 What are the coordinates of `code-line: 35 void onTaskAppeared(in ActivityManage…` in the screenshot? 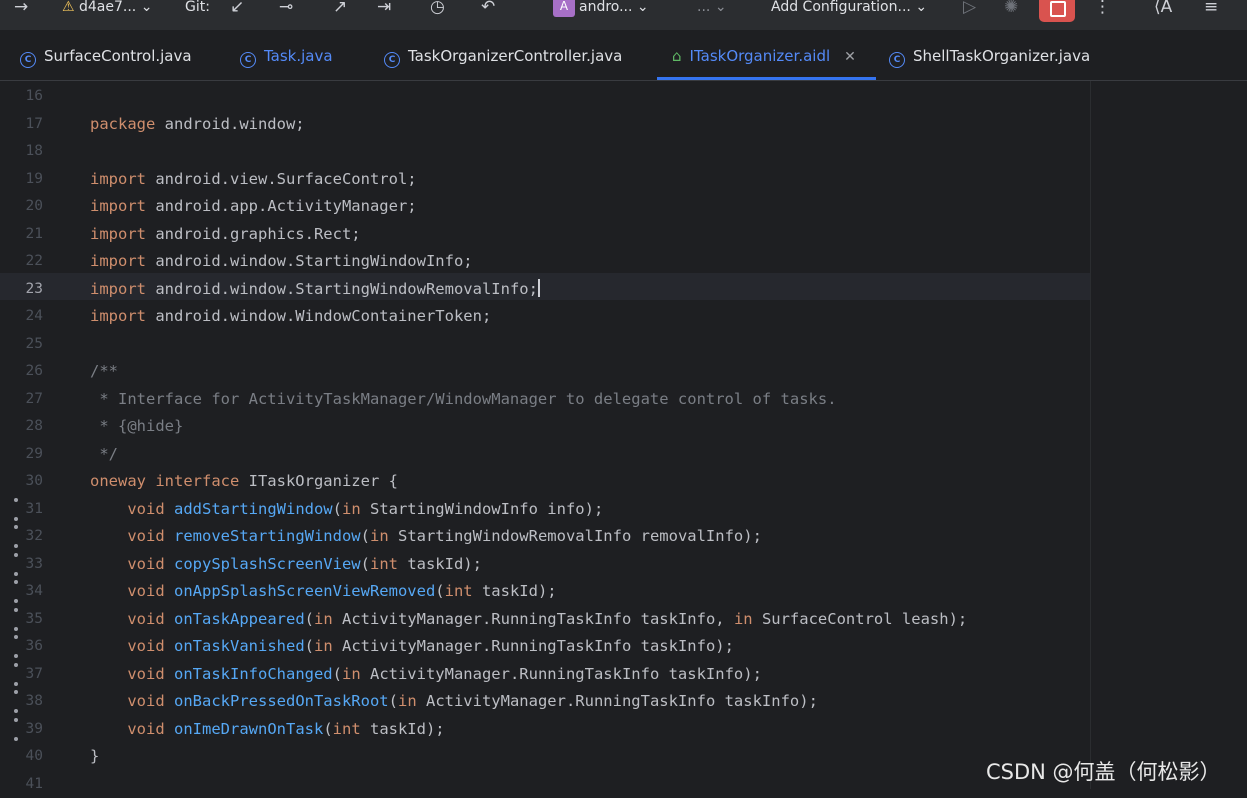 It's located at (545, 619).